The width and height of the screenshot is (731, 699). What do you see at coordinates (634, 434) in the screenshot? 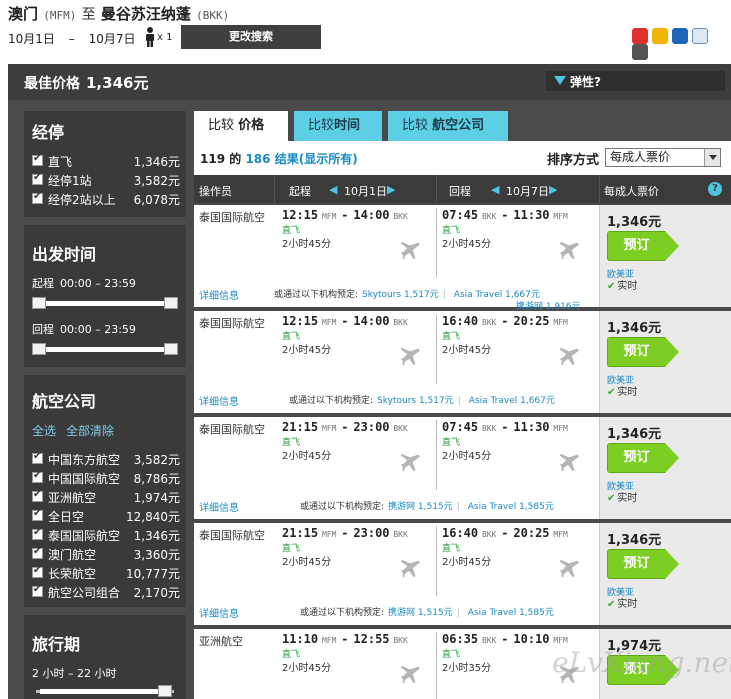
I see `flight-price: 1,346元` at bounding box center [634, 434].